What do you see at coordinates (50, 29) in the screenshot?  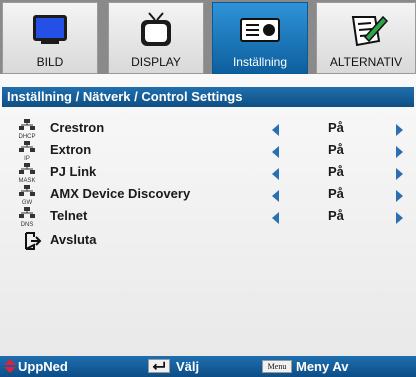 I see `monitor-icon` at bounding box center [50, 29].